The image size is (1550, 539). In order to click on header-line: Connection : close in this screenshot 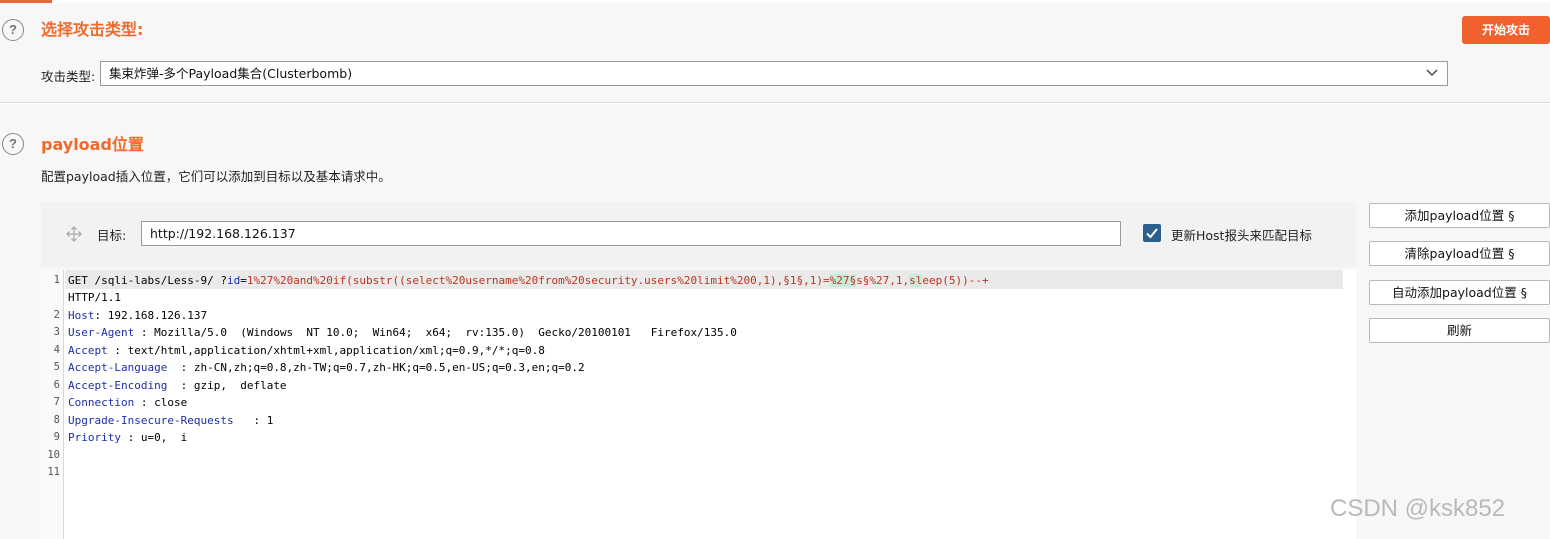, I will do `click(127, 402)`.